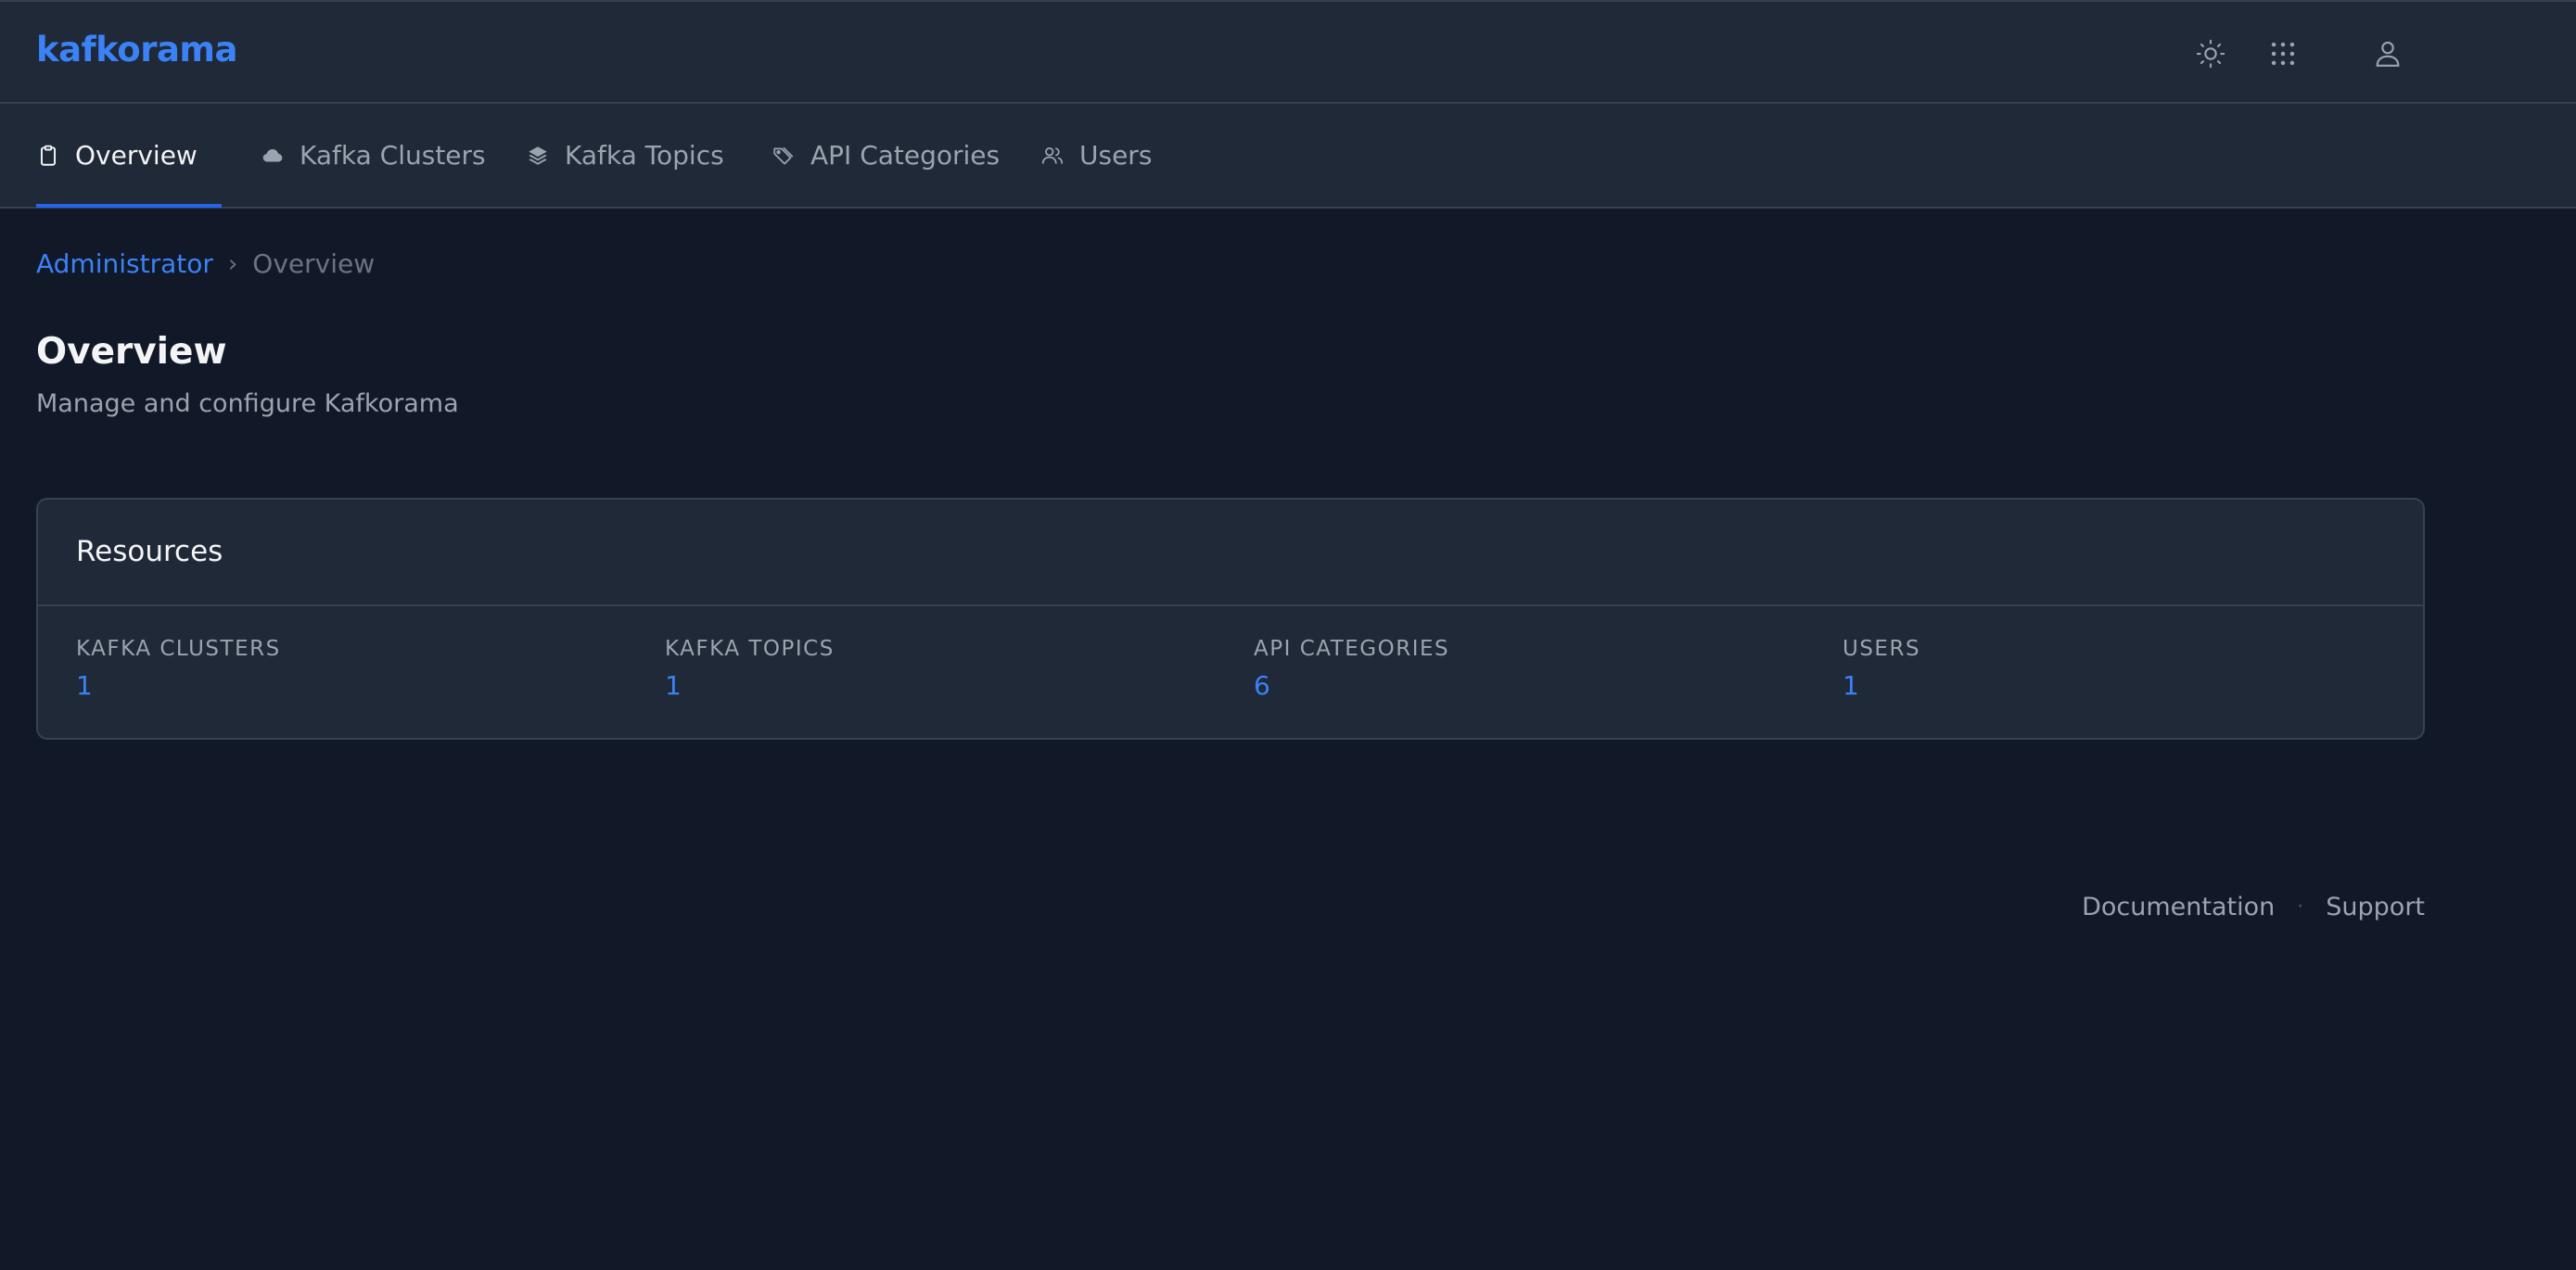 This screenshot has width=2576, height=1270. I want to click on tags-icon, so click(783, 155).